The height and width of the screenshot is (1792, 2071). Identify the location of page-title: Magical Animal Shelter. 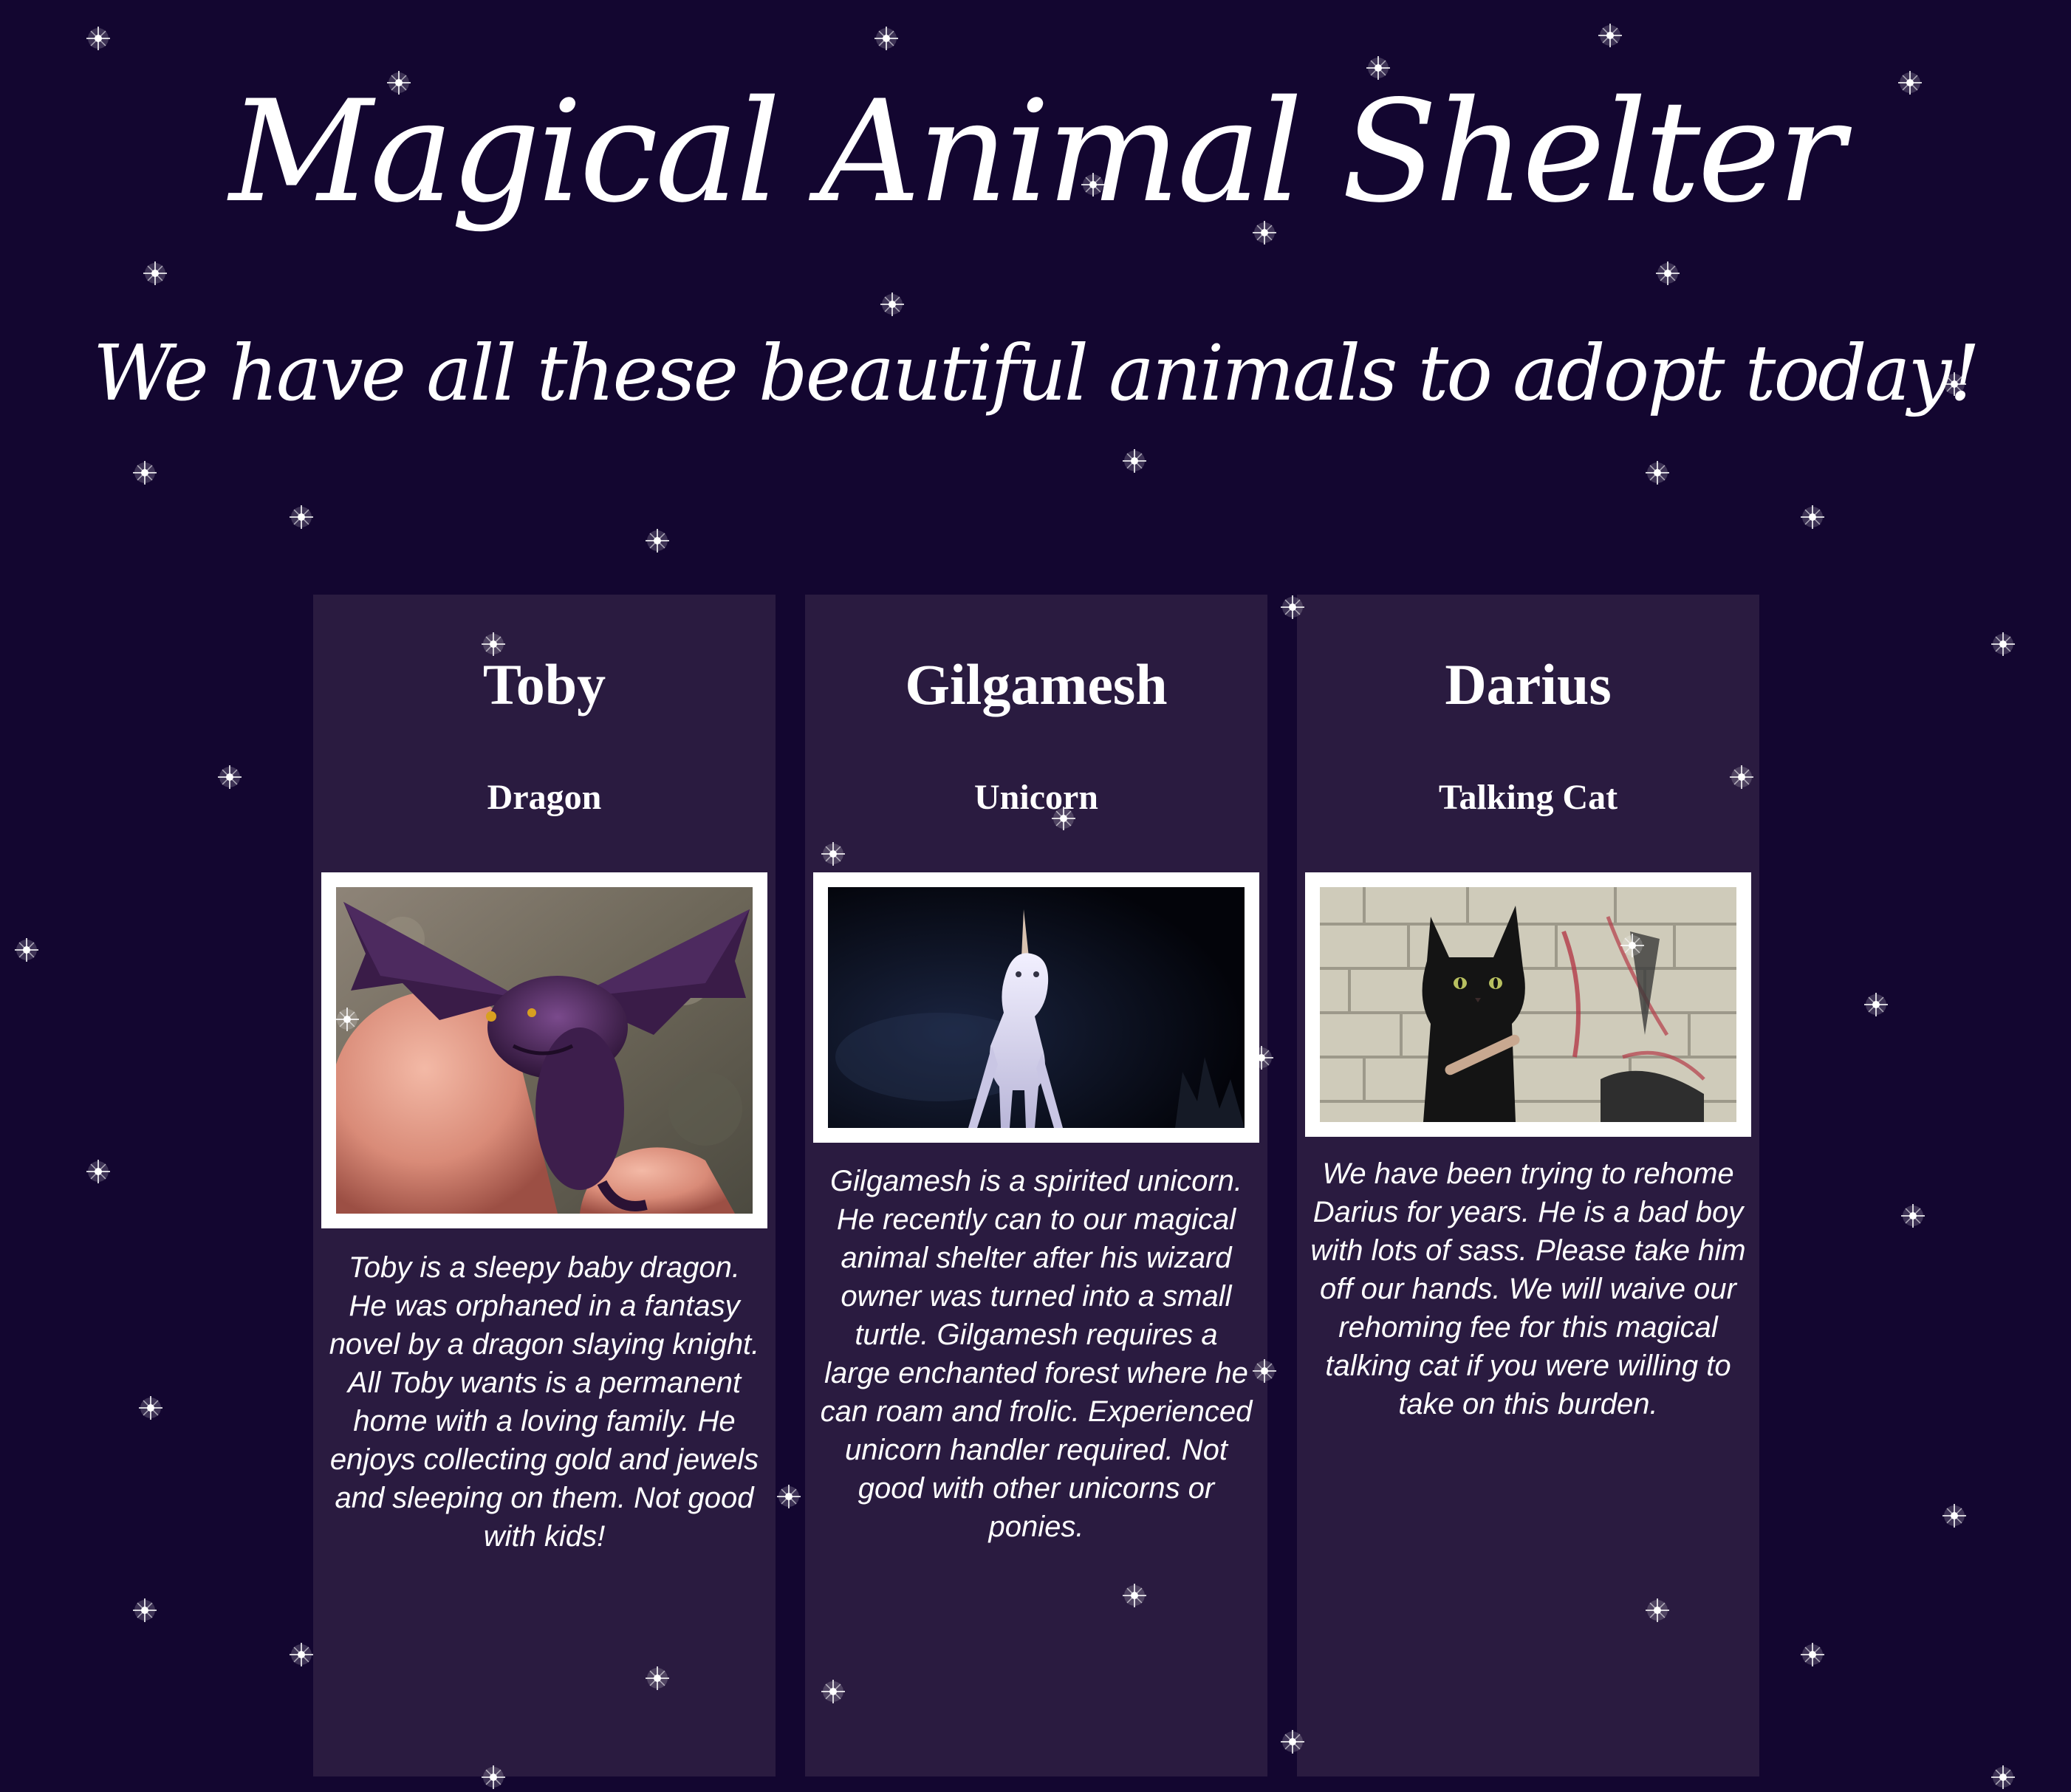
(1036, 151).